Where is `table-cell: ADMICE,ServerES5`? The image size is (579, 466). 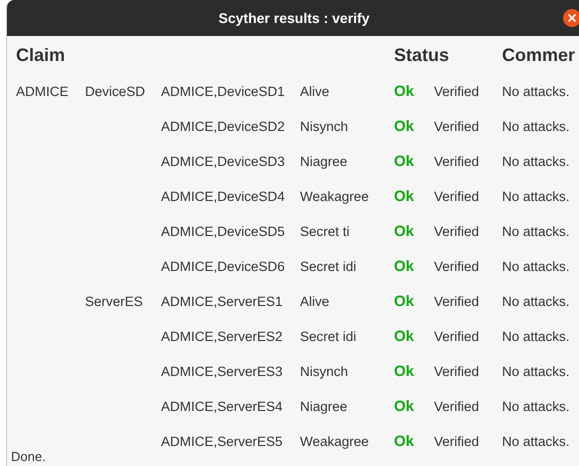 table-cell: ADMICE,ServerES5 is located at coordinates (222, 441).